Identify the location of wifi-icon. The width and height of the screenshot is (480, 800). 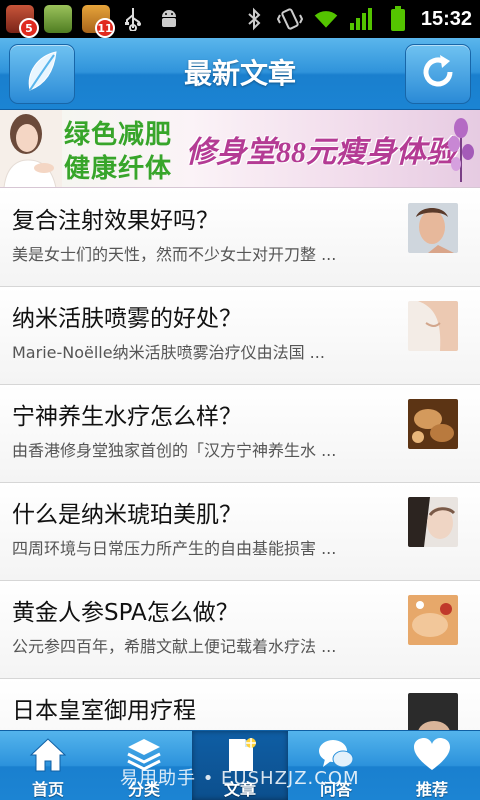
(326, 19).